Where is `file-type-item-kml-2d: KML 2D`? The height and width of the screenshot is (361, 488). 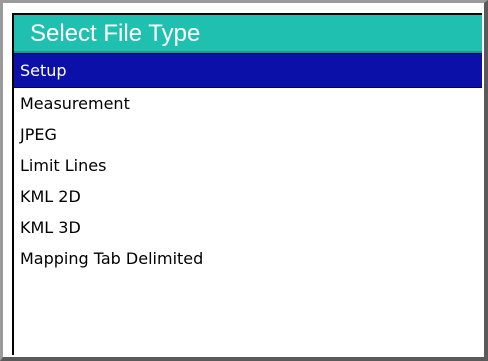
file-type-item-kml-2d: KML 2D is located at coordinates (248, 196).